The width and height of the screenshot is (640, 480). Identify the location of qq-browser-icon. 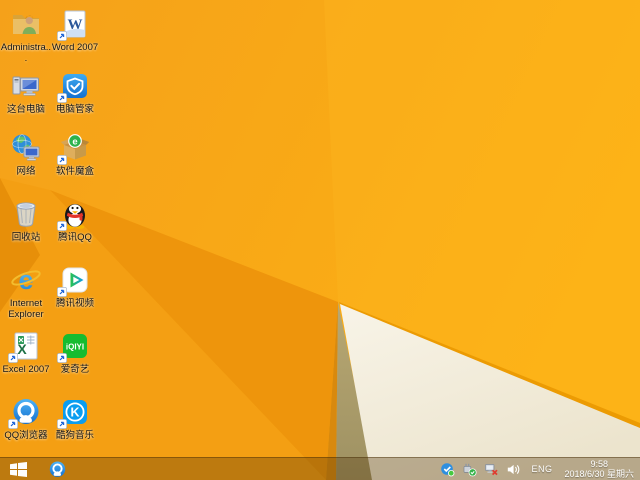
(57, 468).